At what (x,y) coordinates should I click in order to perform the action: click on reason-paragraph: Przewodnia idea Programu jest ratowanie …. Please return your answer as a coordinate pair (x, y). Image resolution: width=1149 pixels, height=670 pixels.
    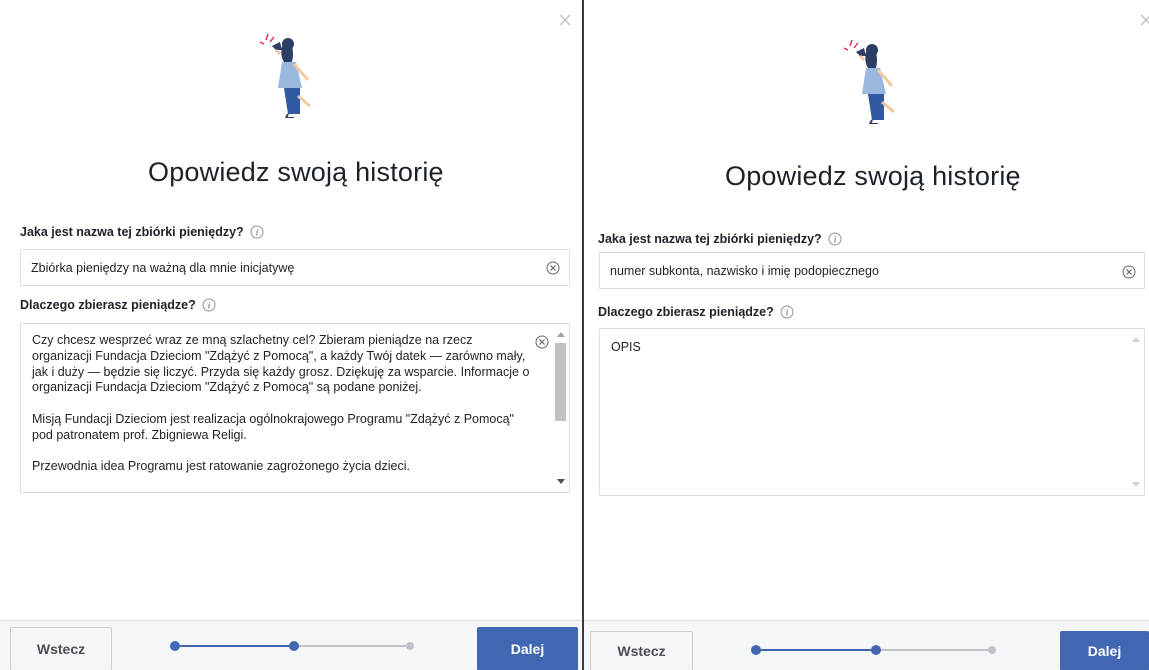
    Looking at the image, I should click on (221, 466).